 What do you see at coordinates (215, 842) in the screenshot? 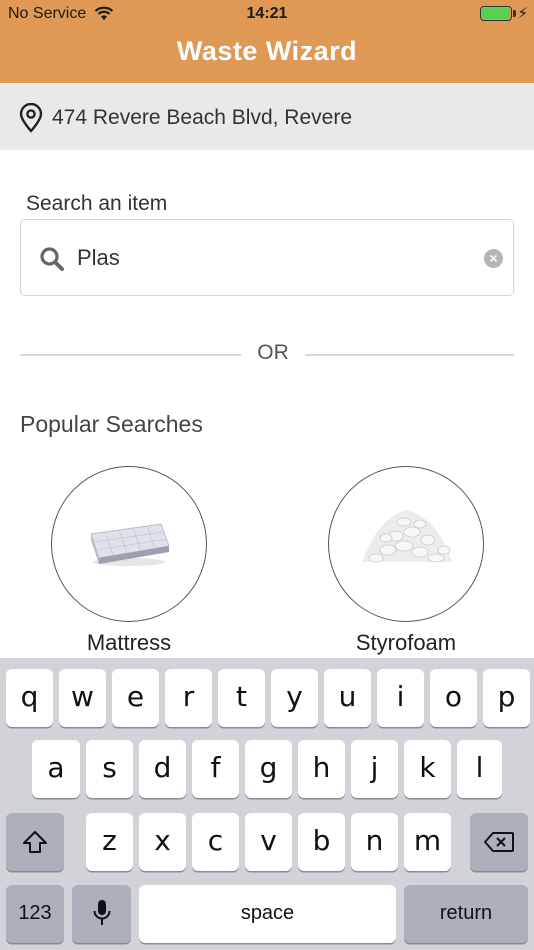
I see `key-c: c` at bounding box center [215, 842].